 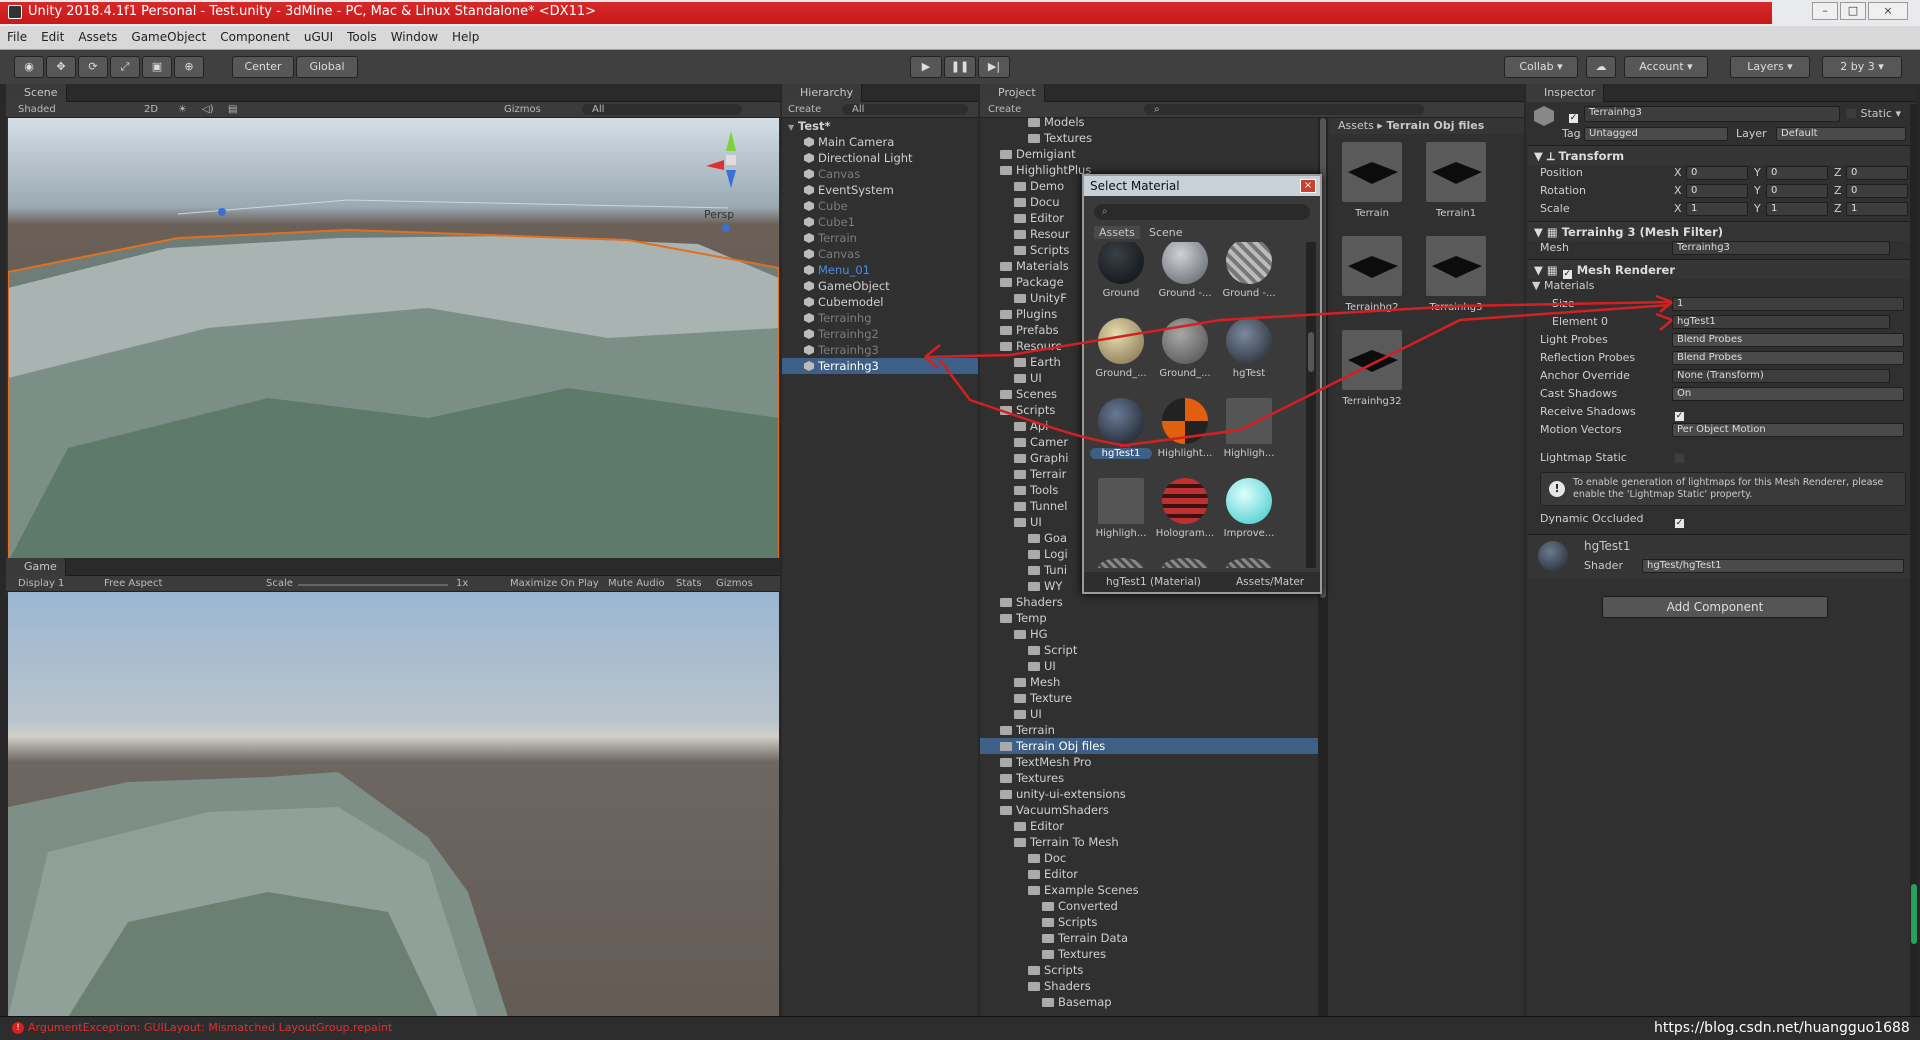 I want to click on folder-item: Demigiant, so click(x=1149, y=154).